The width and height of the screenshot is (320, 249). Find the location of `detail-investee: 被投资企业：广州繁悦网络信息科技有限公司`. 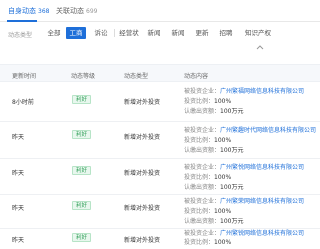

detail-investee: 被投资企业：广州繁悦网络信息科技有限公司 is located at coordinates (244, 166).